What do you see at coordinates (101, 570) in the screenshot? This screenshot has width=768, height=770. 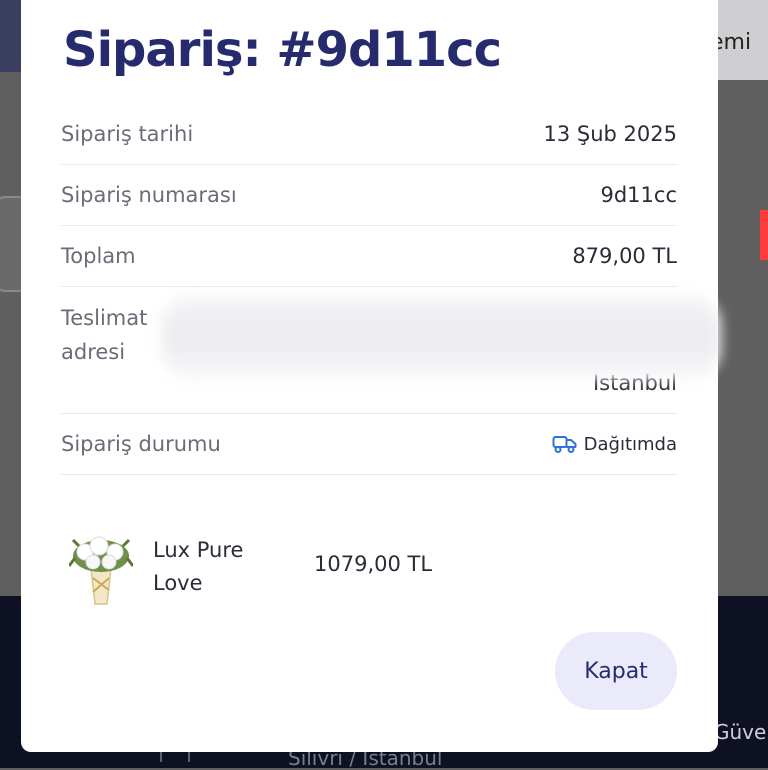 I see `flower-bouquet-icon` at bounding box center [101, 570].